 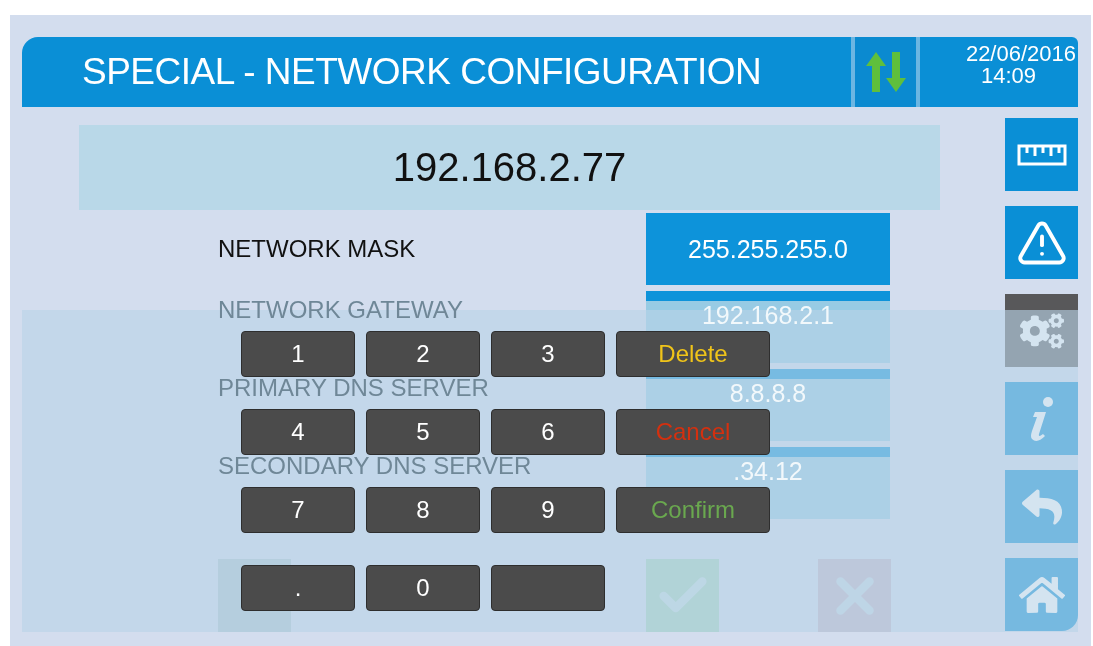 What do you see at coordinates (1020, 54) in the screenshot?
I see `date-text: 22/06/2016` at bounding box center [1020, 54].